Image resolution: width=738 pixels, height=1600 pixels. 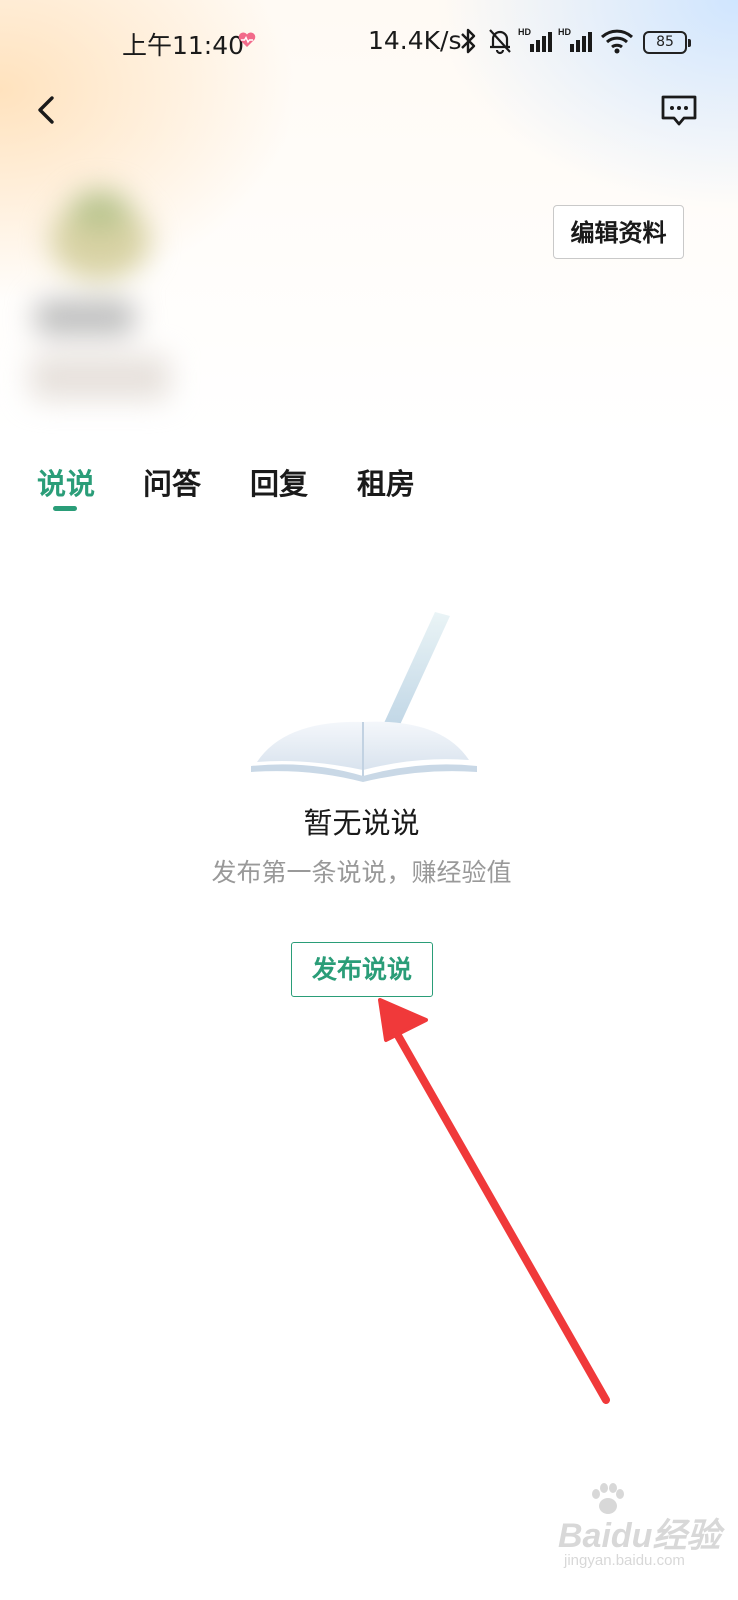 What do you see at coordinates (66, 484) in the screenshot?
I see `tab-shuoshuo: 说说` at bounding box center [66, 484].